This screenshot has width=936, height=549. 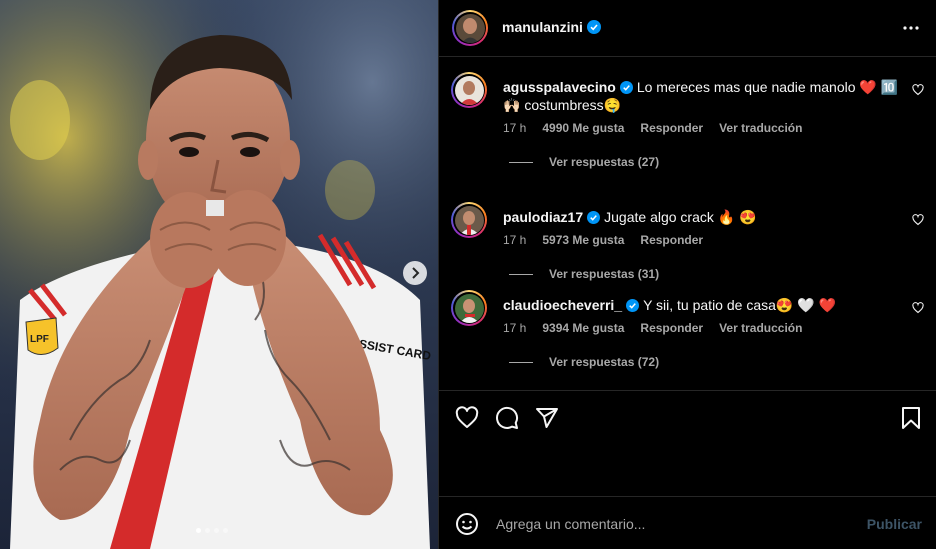 What do you see at coordinates (547, 418) in the screenshot?
I see `share-icon` at bounding box center [547, 418].